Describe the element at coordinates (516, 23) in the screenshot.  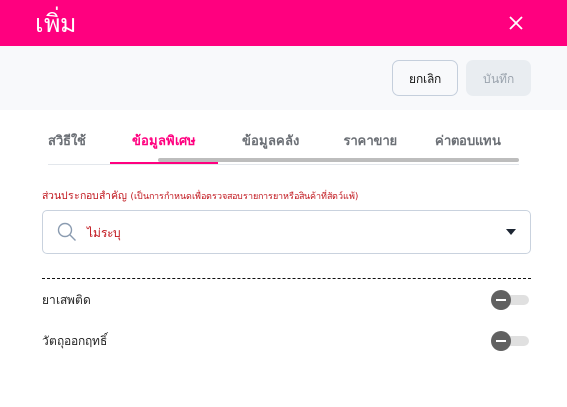
I see `close-icon` at that location.